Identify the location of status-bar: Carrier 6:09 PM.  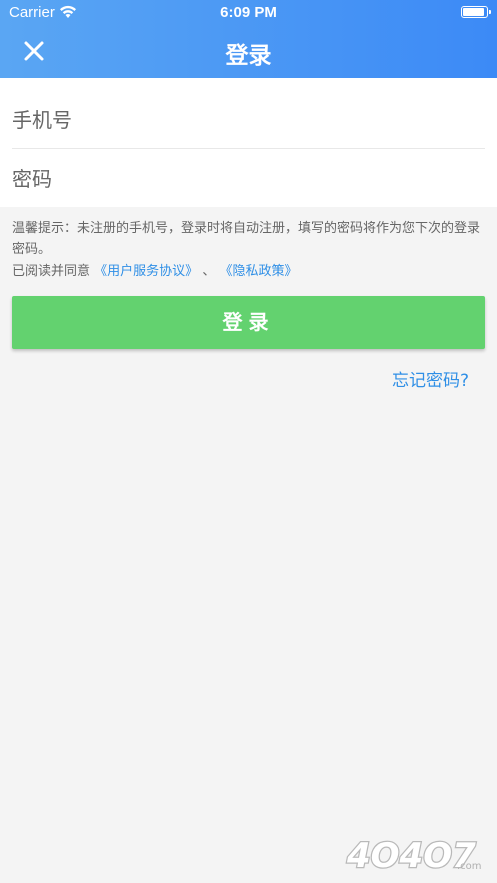
(248, 13).